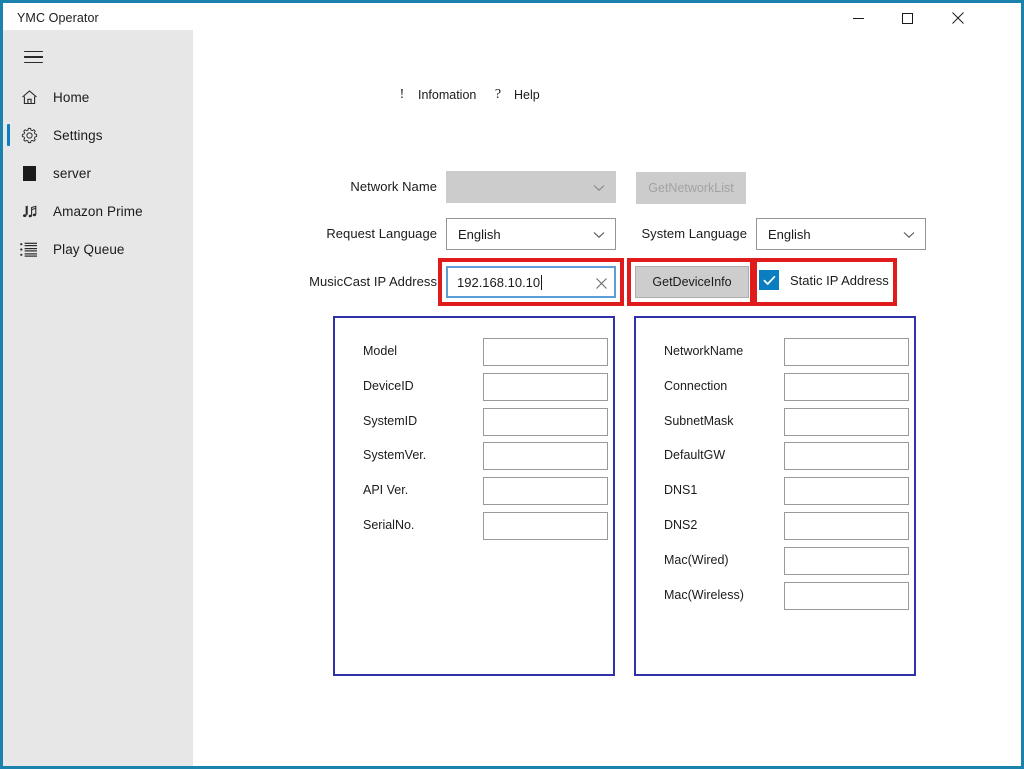  Describe the element at coordinates (402, 94) in the screenshot. I see `exclamation-icon: !` at that location.